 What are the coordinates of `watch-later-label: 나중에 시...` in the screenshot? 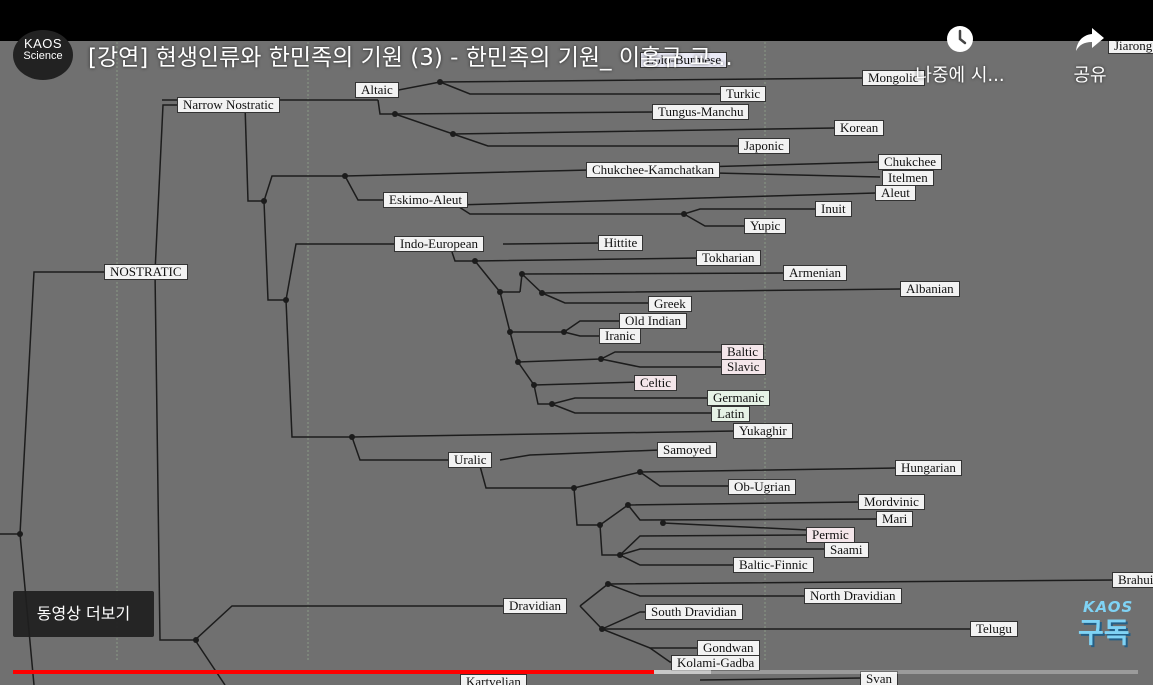 It's located at (960, 75).